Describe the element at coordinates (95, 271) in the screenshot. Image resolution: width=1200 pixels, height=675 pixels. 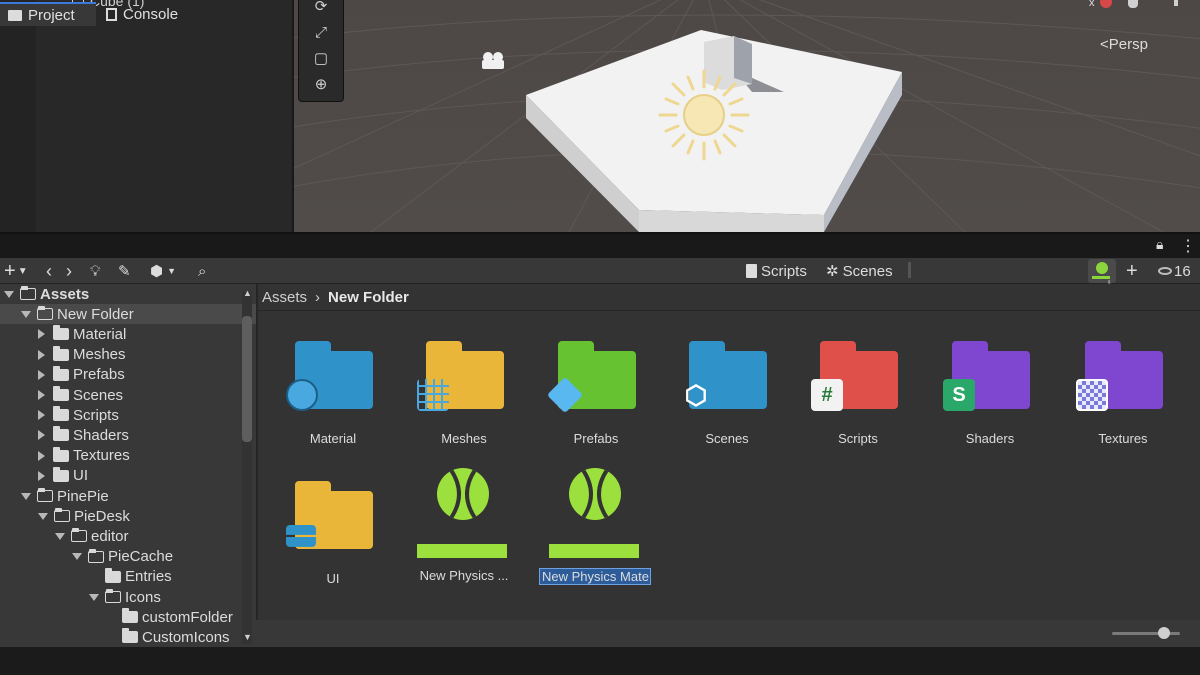
I see `lightbulb-icon: 💡︎` at that location.